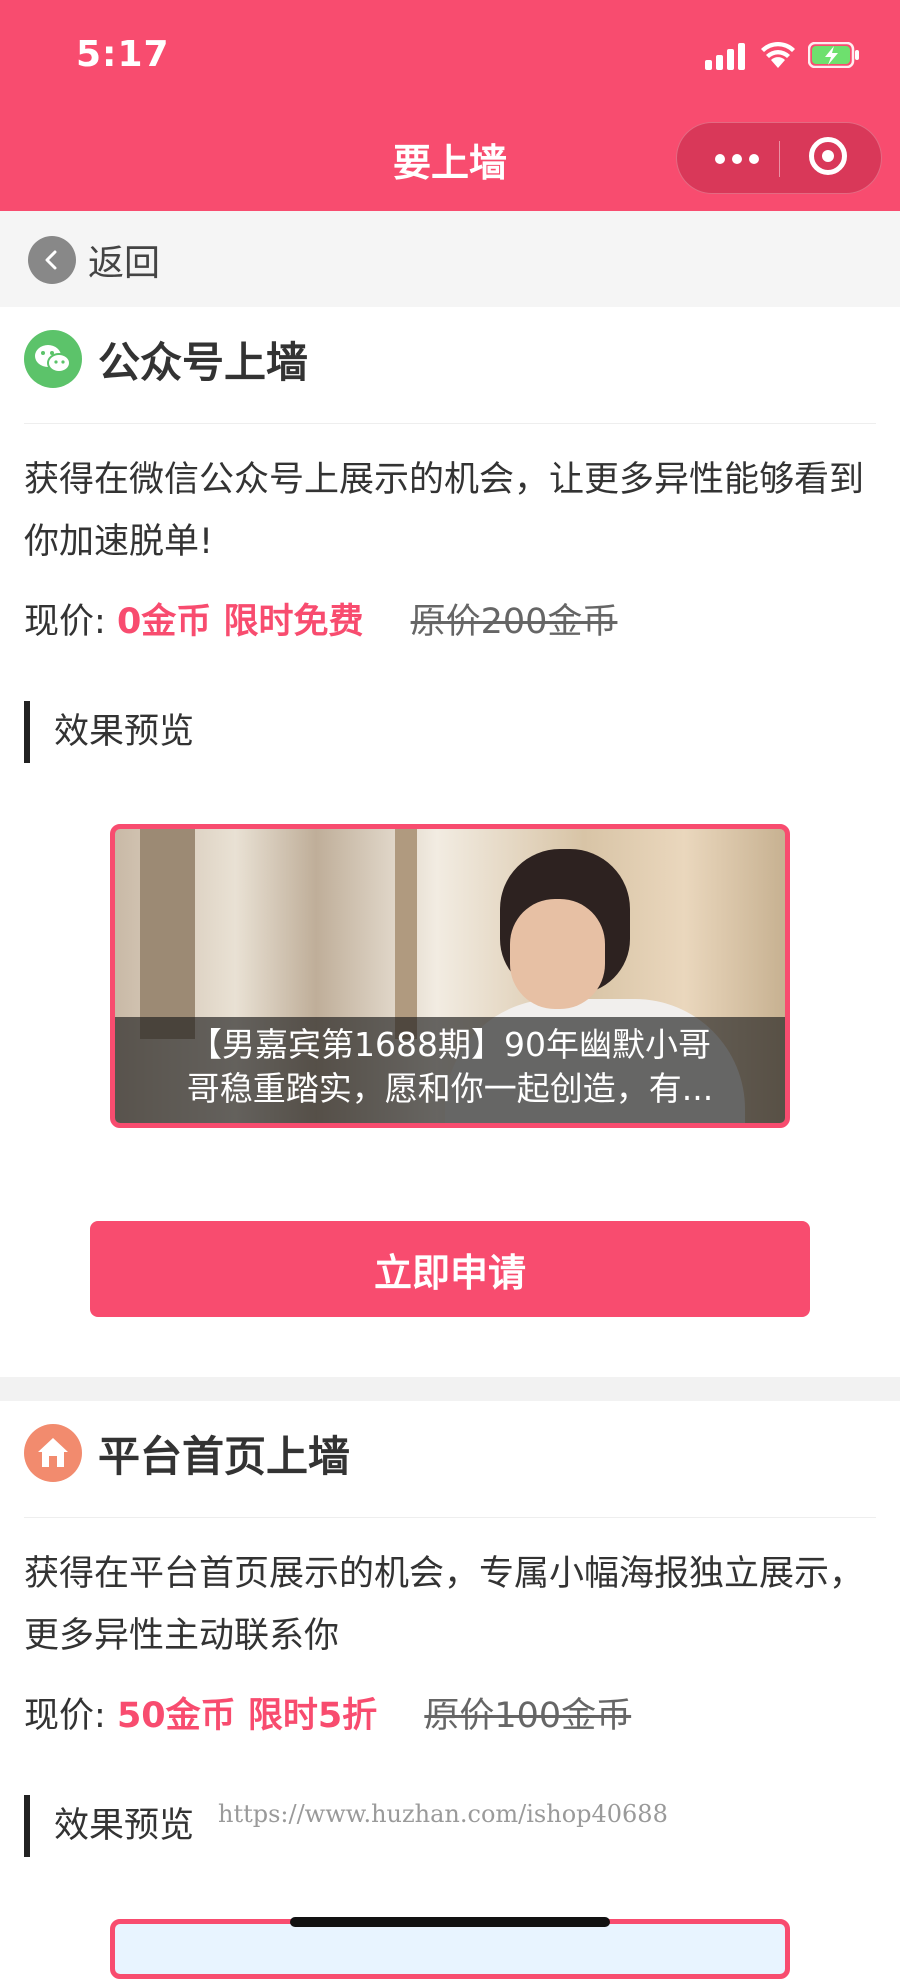 Image resolution: width=900 pixels, height=1979 pixels. Describe the element at coordinates (53, 359) in the screenshot. I see `wechat-icon` at that location.